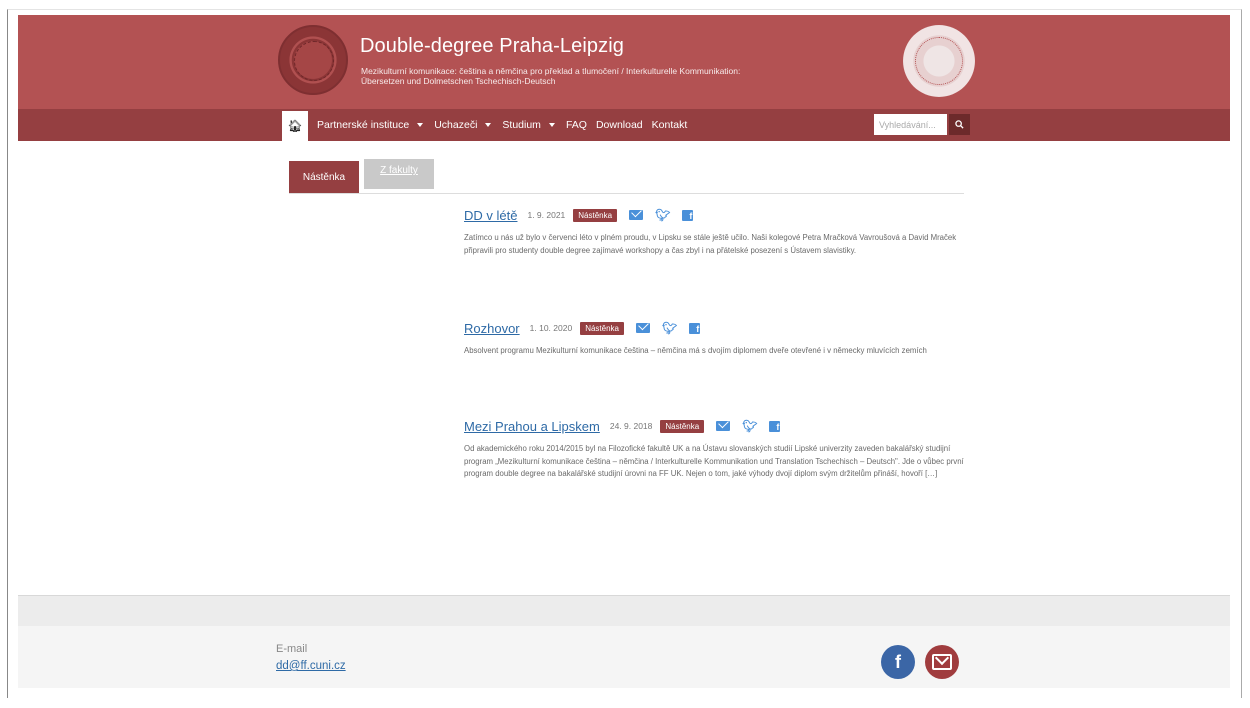 The height and width of the screenshot is (708, 1250). I want to click on nav-item-uchazeci: Uchazeči, so click(463, 125).